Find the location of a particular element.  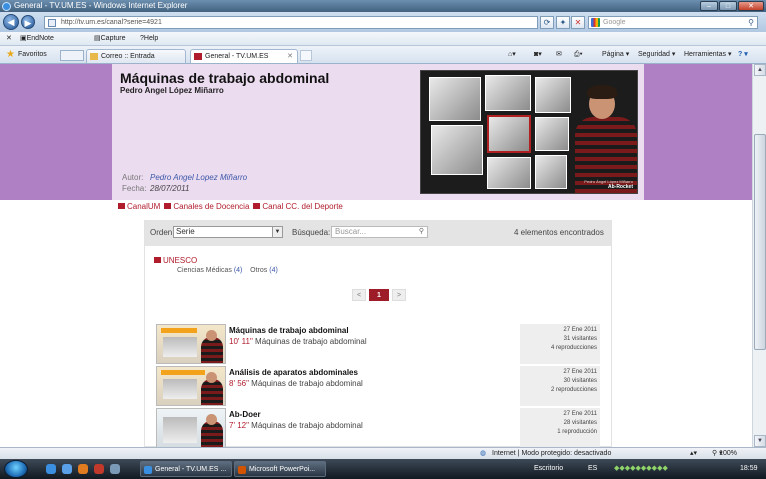

scroll-up-button: ▲ is located at coordinates (760, 70).